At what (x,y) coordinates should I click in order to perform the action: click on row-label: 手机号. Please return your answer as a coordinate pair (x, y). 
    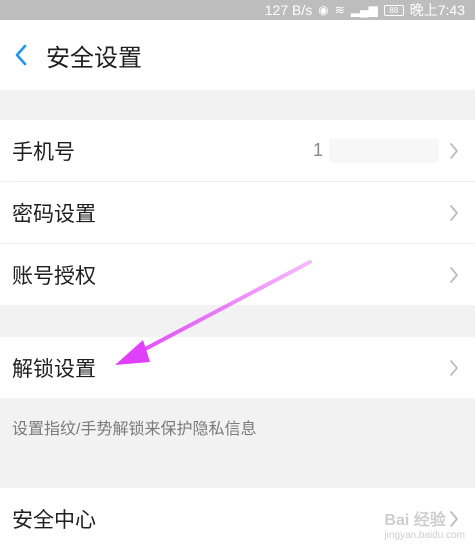
    Looking at the image, I should click on (43, 152).